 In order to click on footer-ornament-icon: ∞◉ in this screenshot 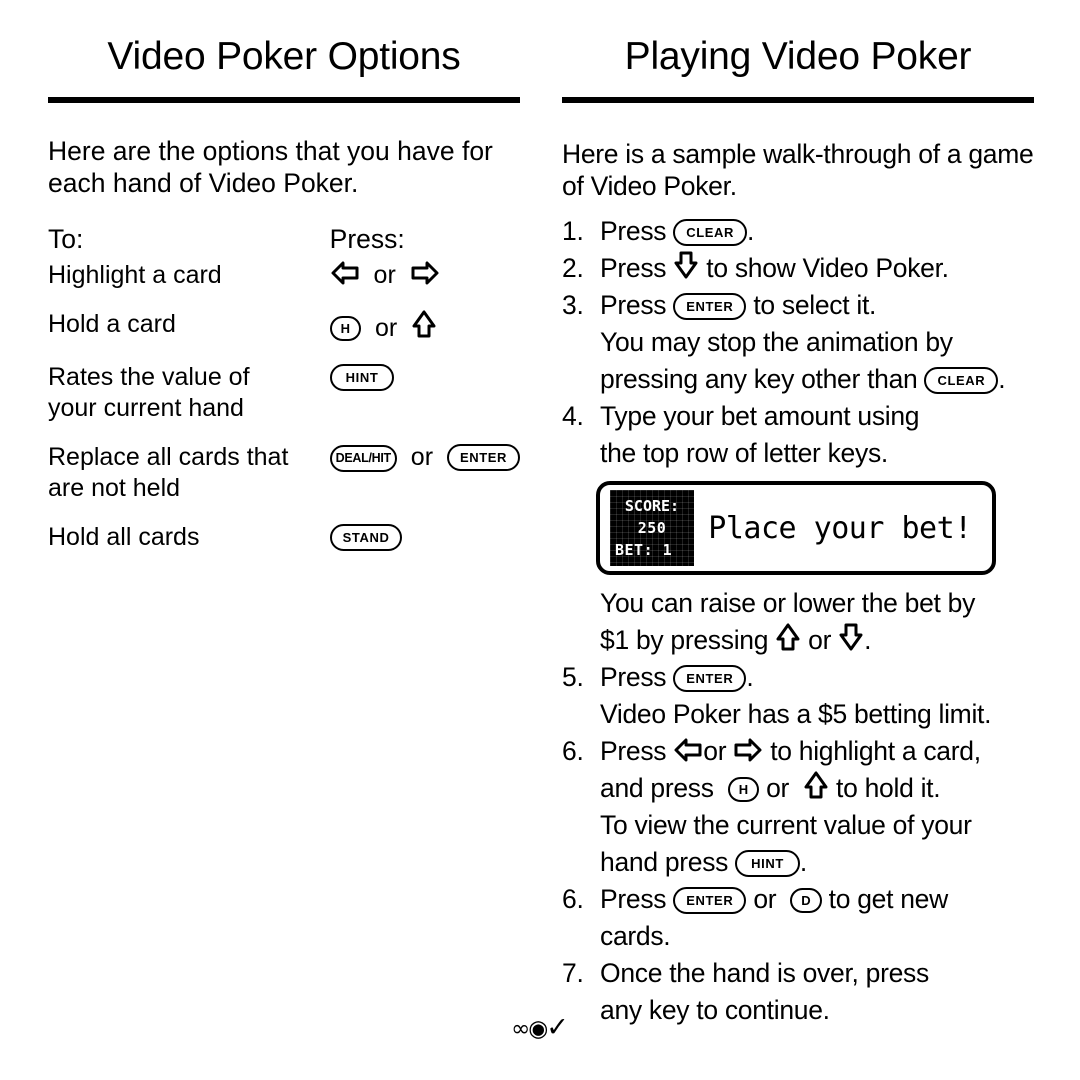, I will do `click(529, 1029)`.